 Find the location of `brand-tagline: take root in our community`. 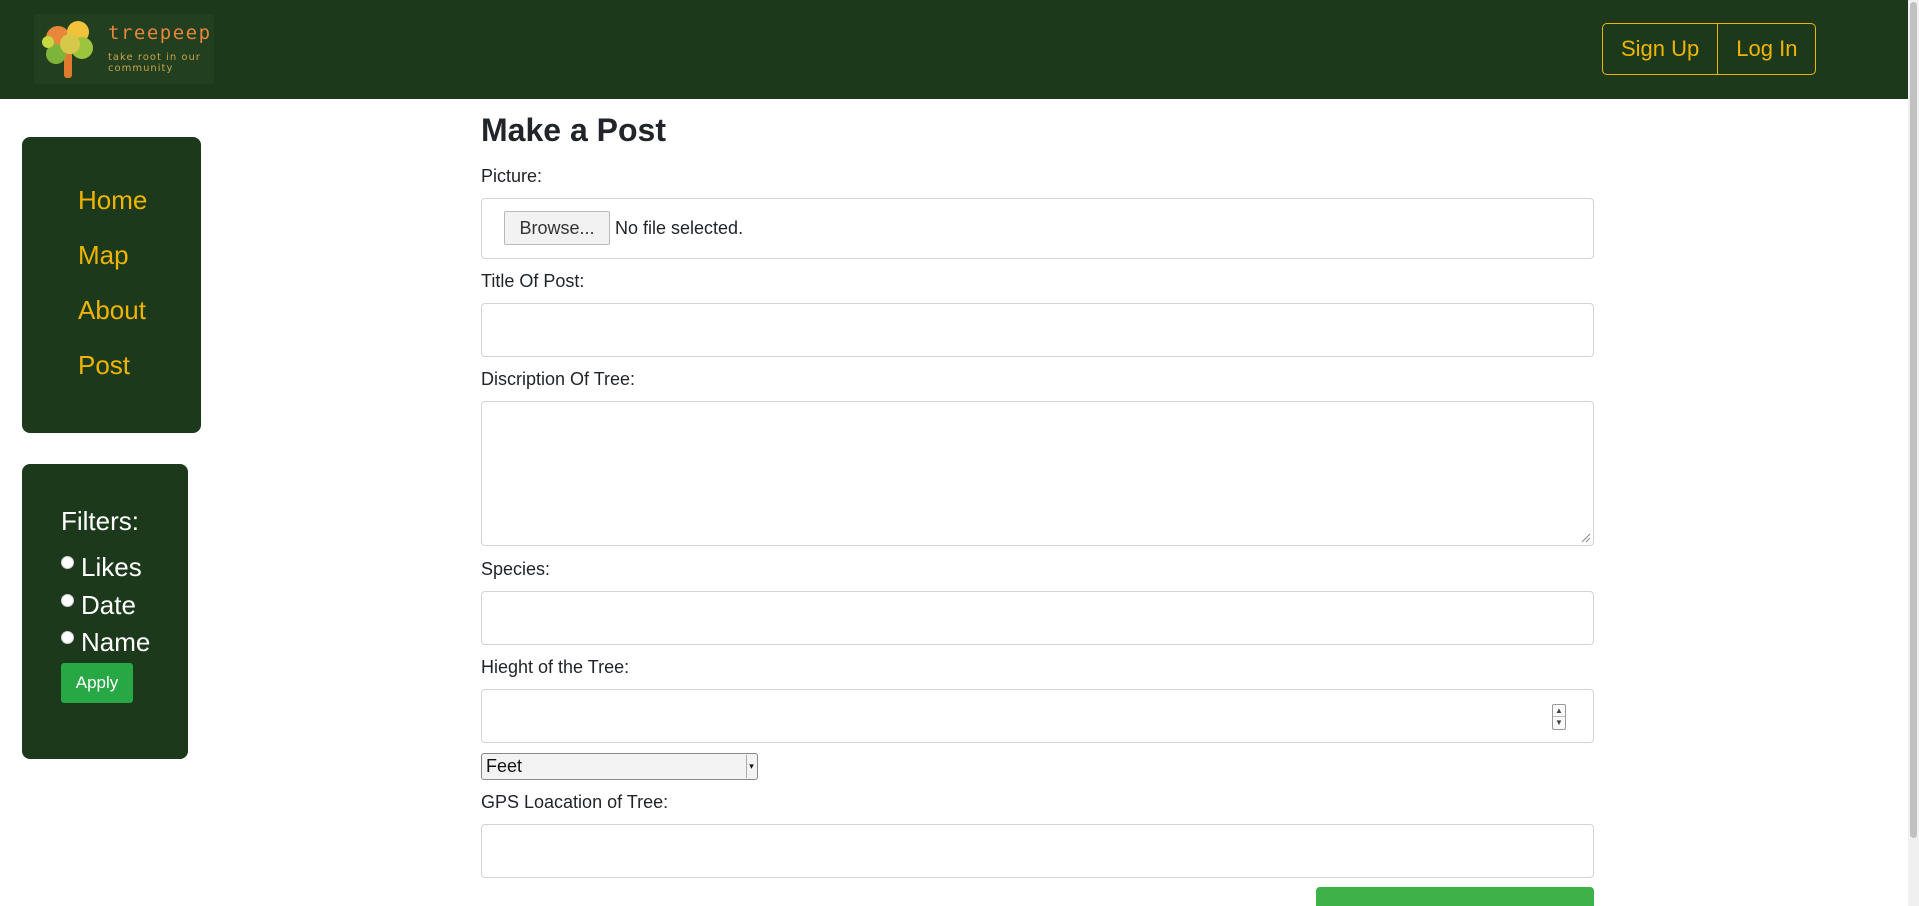

brand-tagline: take root in our community is located at coordinates (154, 63).